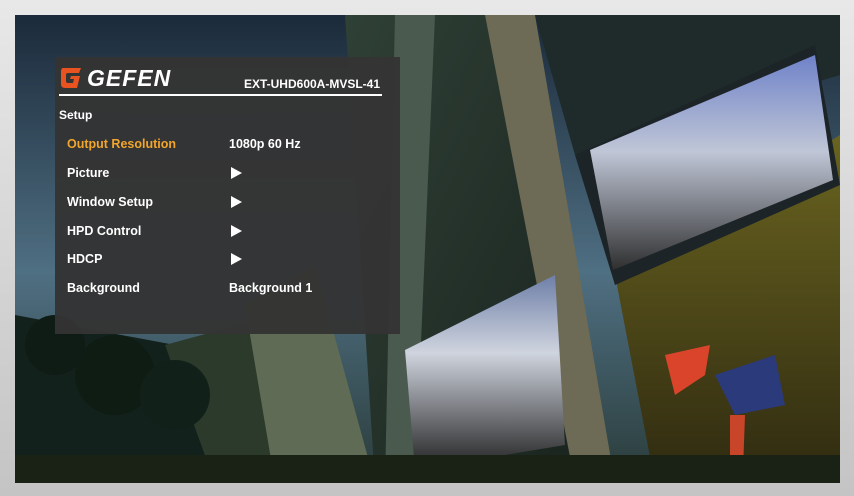 The image size is (854, 496). What do you see at coordinates (220, 95) in the screenshot?
I see `header-divider` at bounding box center [220, 95].